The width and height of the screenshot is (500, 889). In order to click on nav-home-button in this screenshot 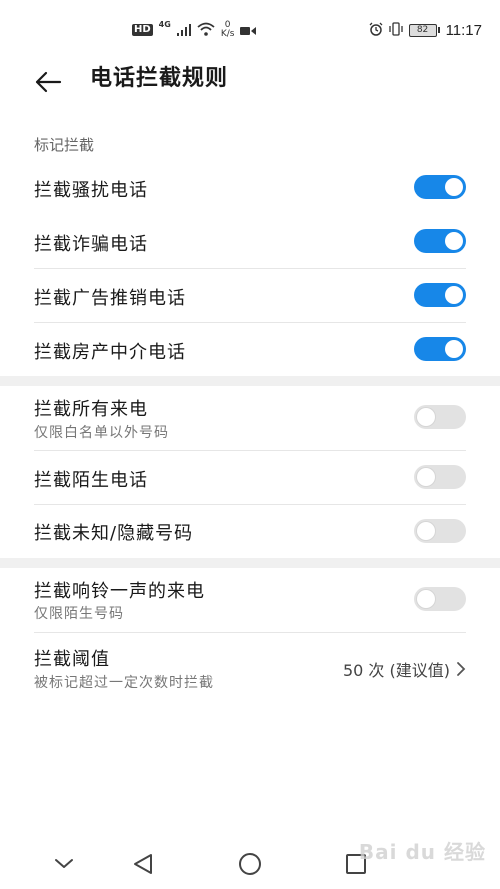, I will do `click(250, 864)`.